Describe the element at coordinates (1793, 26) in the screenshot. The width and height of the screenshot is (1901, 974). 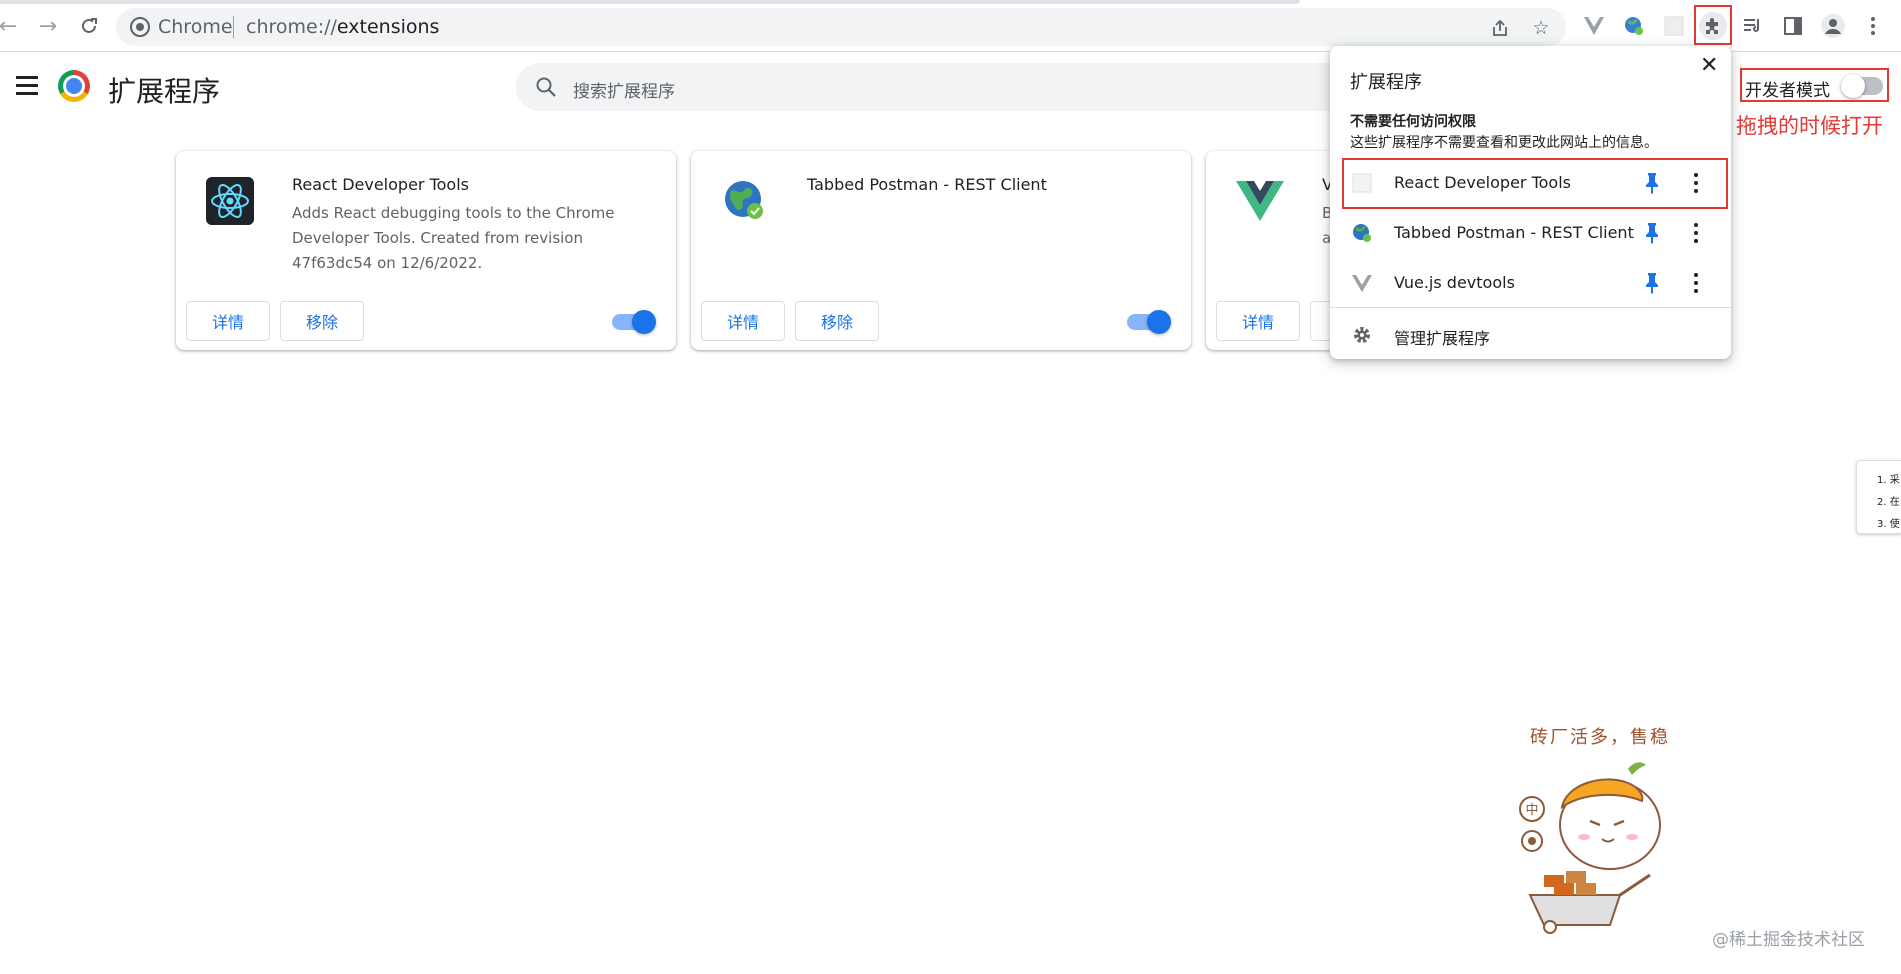
I see `side-panel-icon` at that location.